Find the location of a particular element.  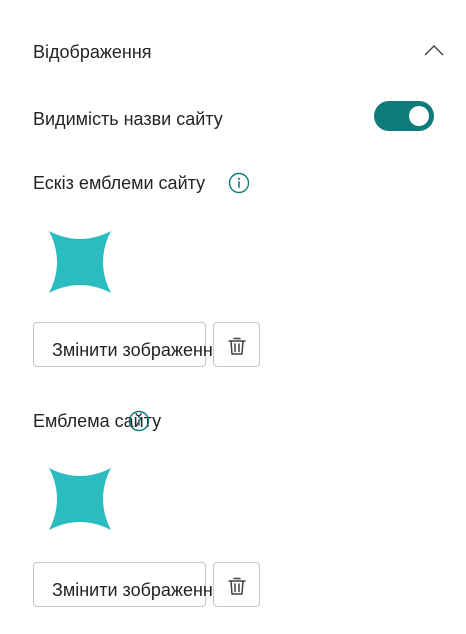

site-name-visibility-toggle is located at coordinates (404, 116).